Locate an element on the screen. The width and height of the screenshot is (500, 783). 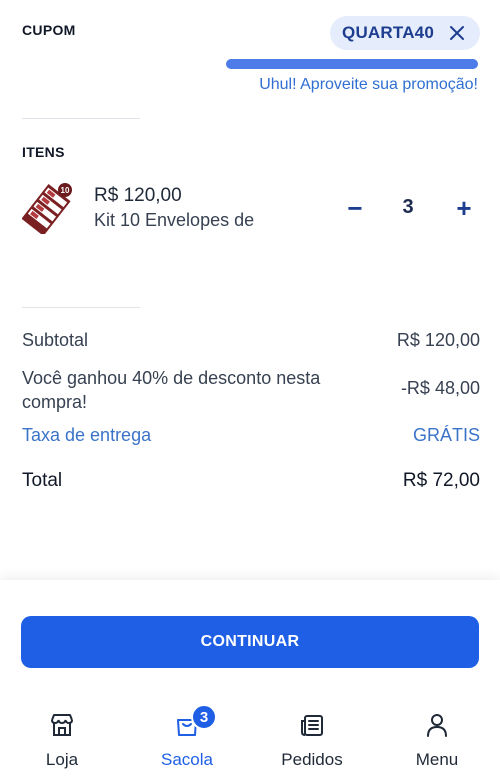
cart-count-badge: 3 is located at coordinates (204, 717).